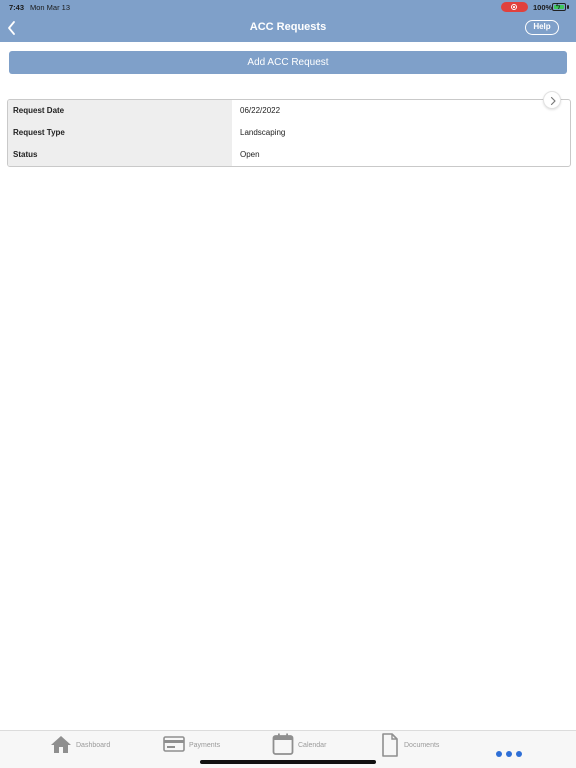 The image size is (576, 768). What do you see at coordinates (288, 762) in the screenshot?
I see `home-indicator` at bounding box center [288, 762].